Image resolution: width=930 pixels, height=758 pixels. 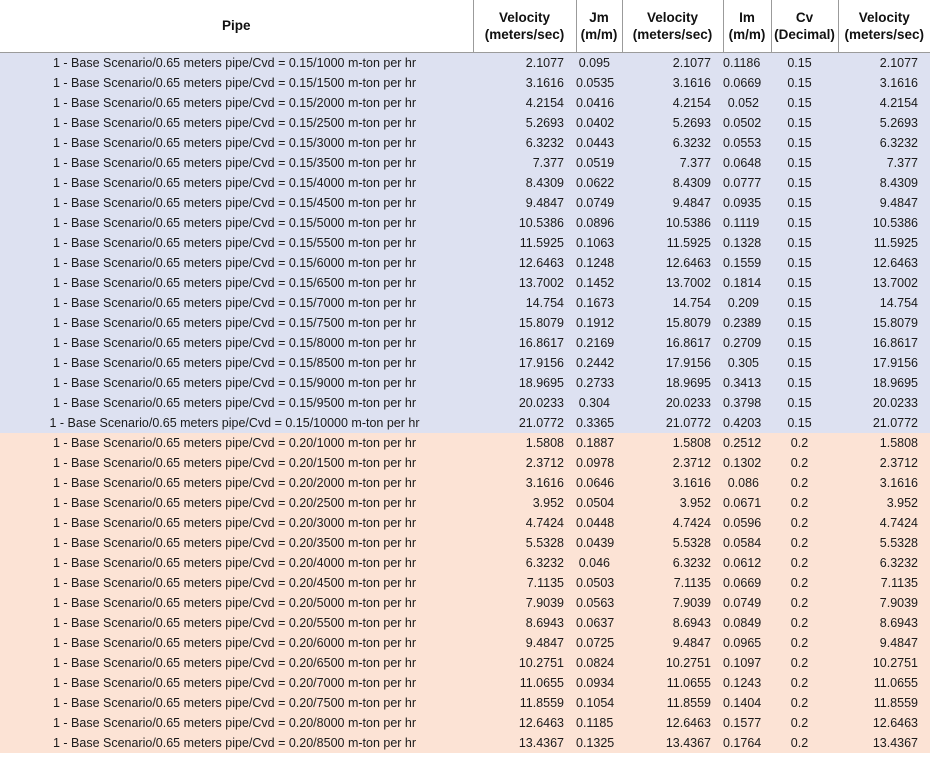 What do you see at coordinates (884, 682) in the screenshot?
I see `cell-velocity3: 11.0655` at bounding box center [884, 682].